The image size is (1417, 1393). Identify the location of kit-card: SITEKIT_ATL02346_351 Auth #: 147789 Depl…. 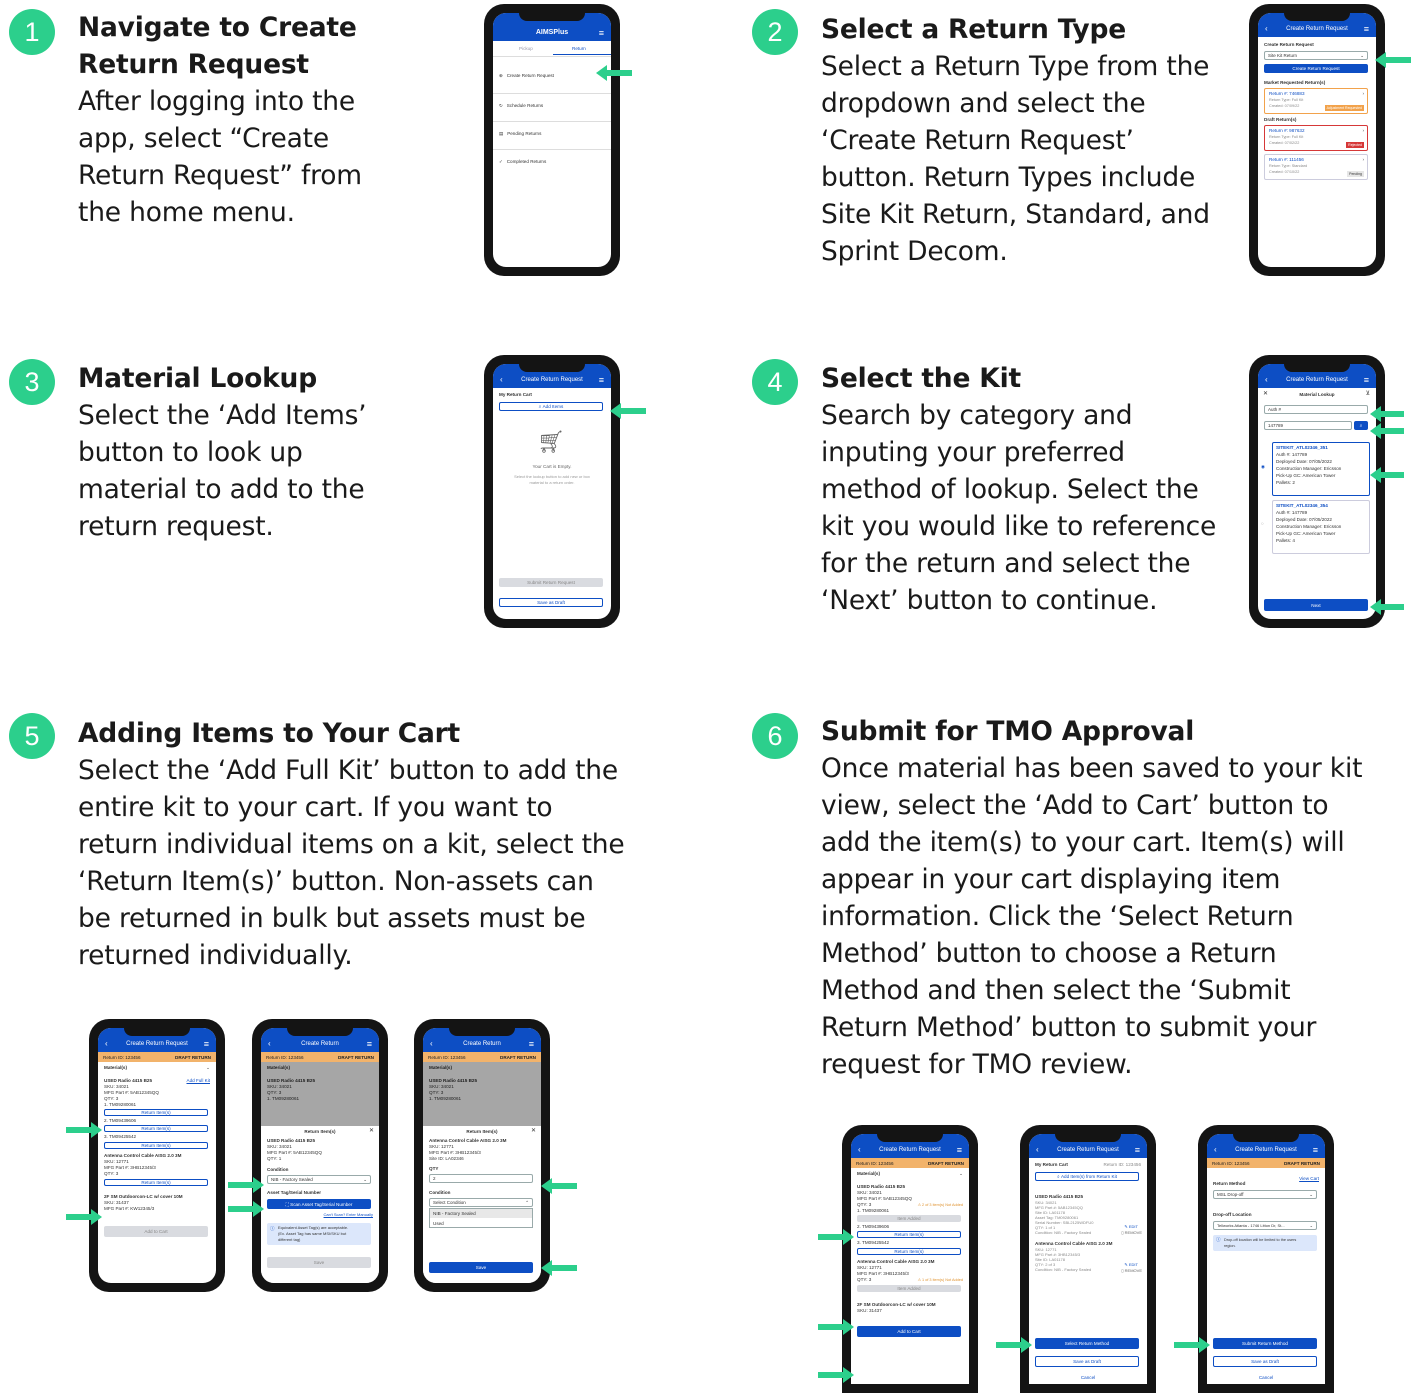
(1321, 469).